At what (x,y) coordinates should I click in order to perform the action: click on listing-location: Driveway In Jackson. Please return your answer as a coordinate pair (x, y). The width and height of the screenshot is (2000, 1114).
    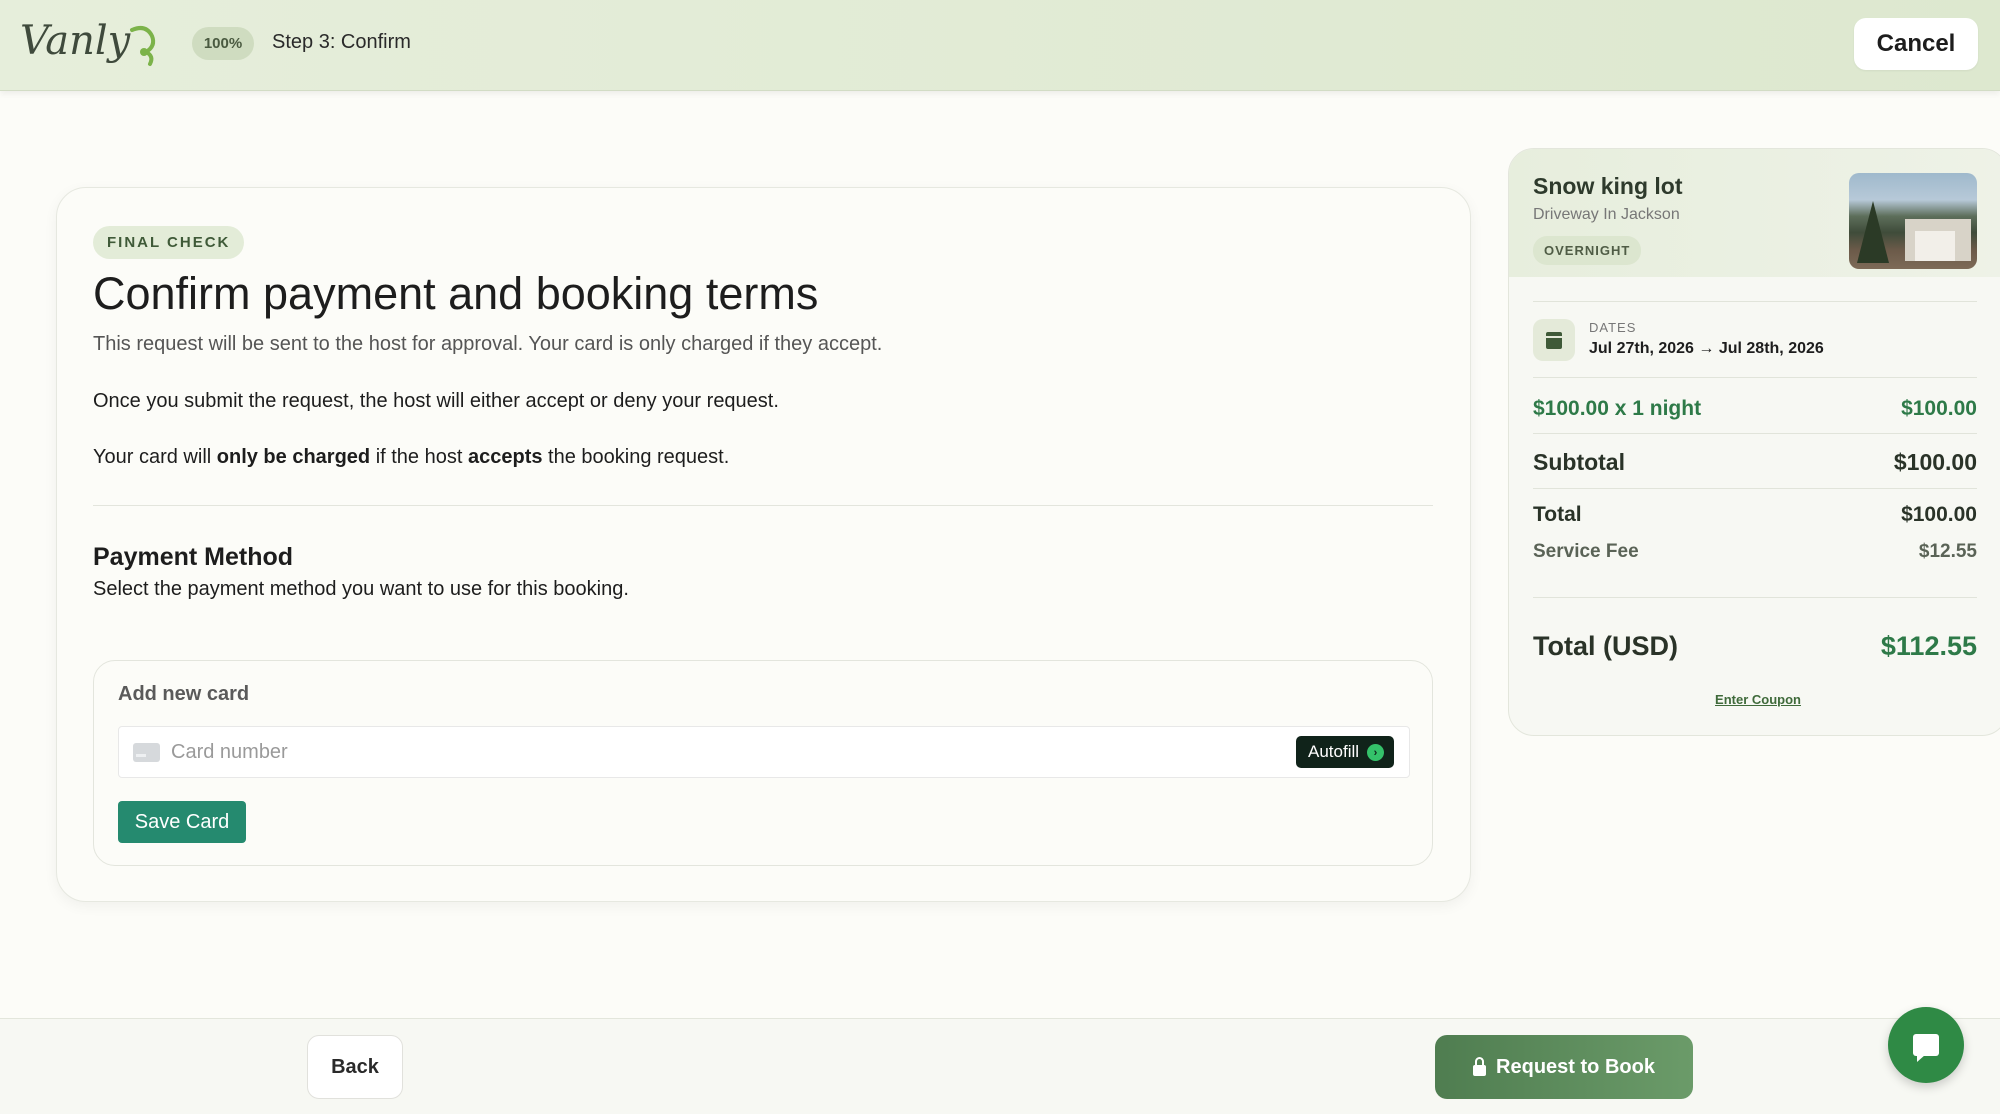
    Looking at the image, I should click on (1606, 214).